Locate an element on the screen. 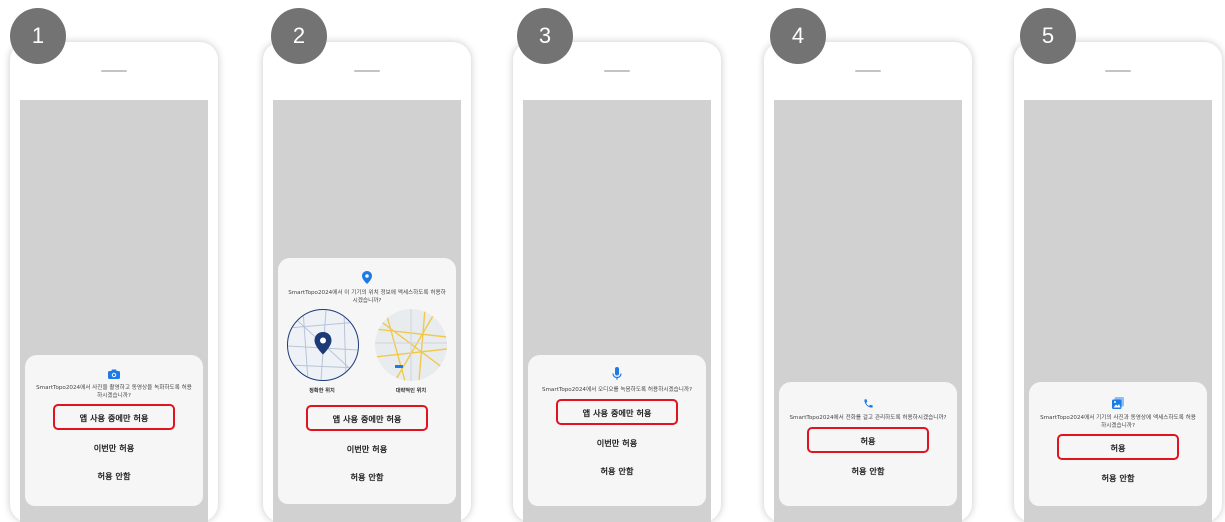  microphone-icon is located at coordinates (617, 373).